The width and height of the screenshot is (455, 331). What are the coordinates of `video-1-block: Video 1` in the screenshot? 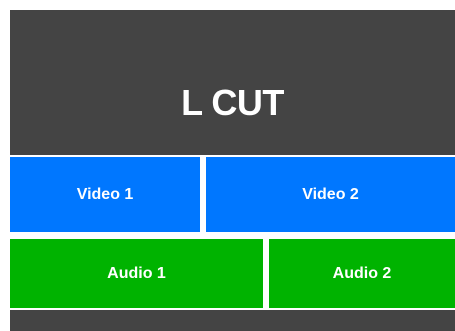 It's located at (105, 194).